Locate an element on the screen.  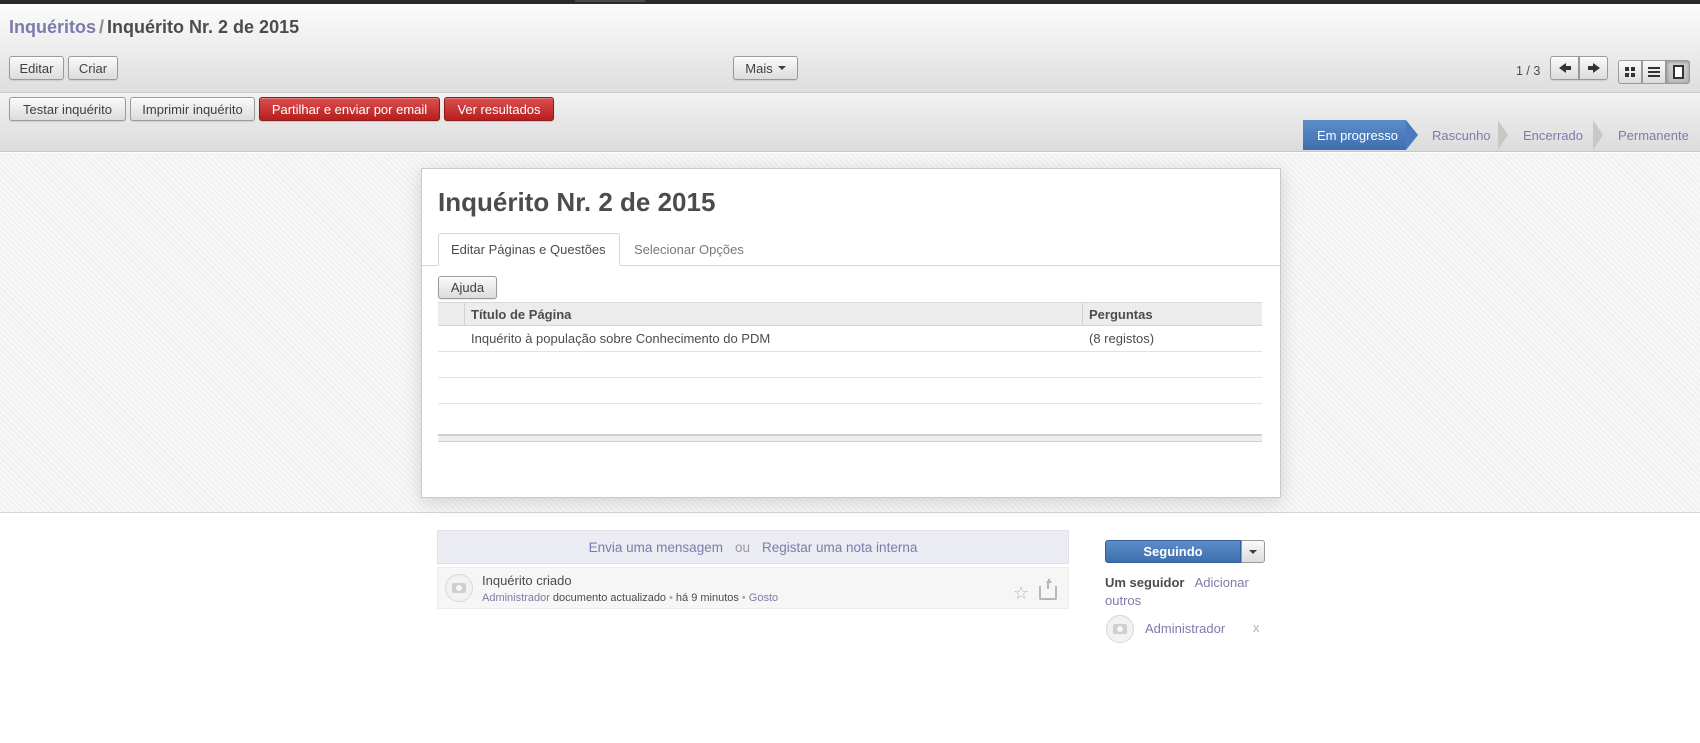
pager-next-button is located at coordinates (1593, 68).